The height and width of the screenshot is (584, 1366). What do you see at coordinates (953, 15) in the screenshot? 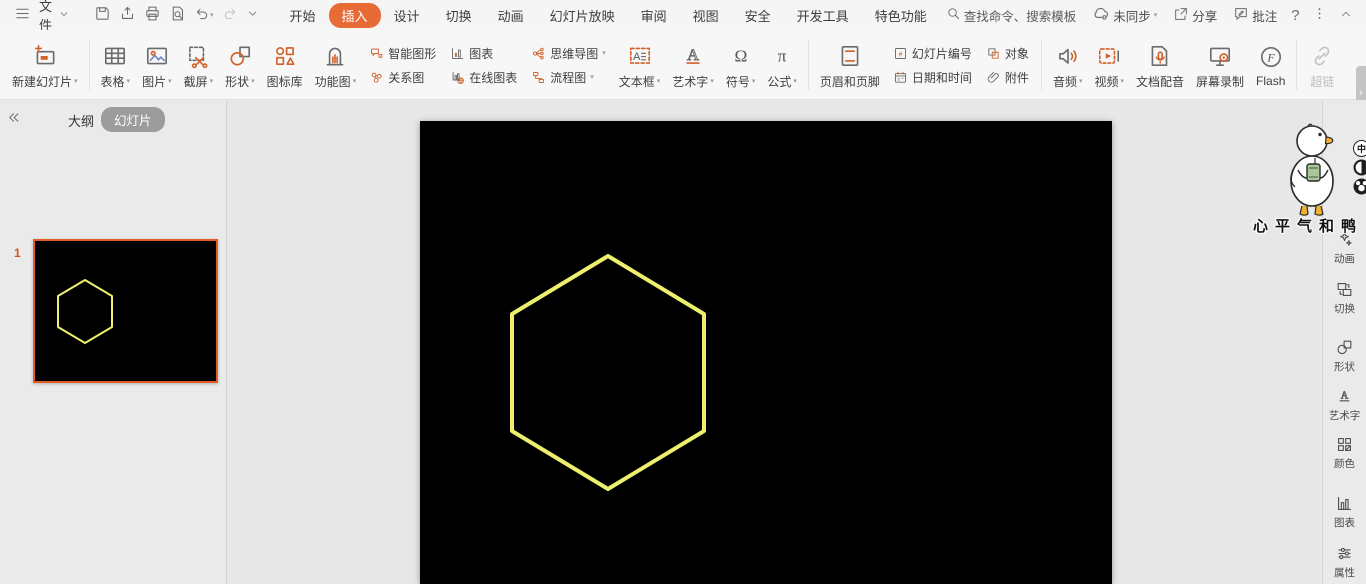
I see `search-icon` at bounding box center [953, 15].